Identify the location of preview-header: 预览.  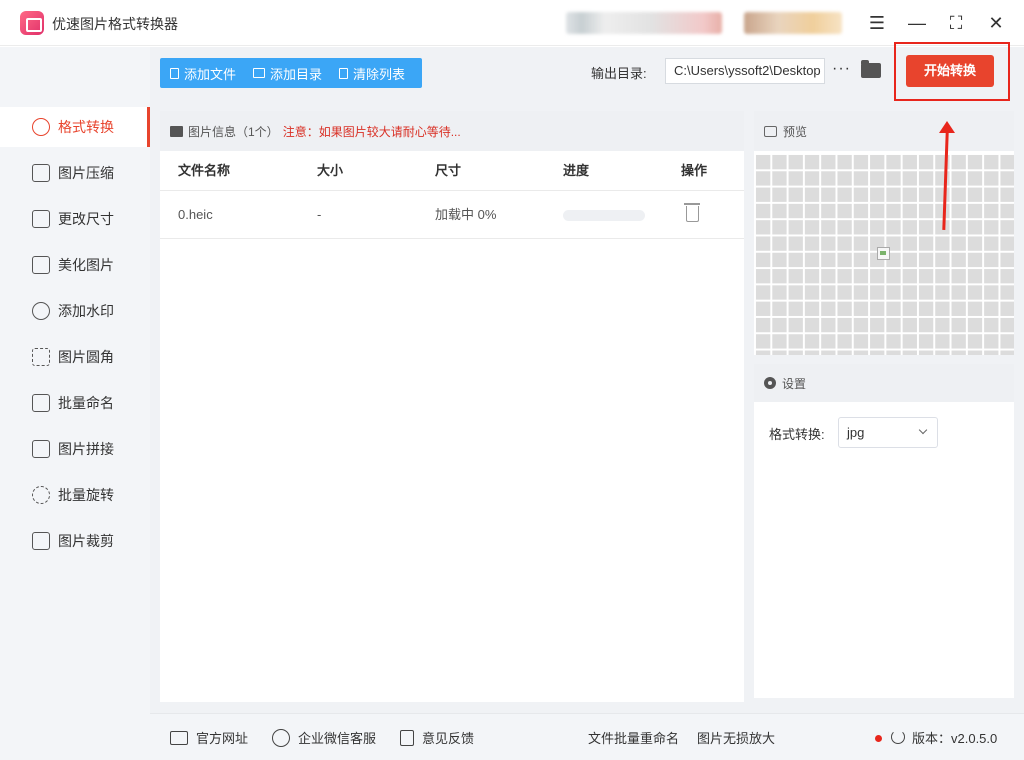
(884, 131).